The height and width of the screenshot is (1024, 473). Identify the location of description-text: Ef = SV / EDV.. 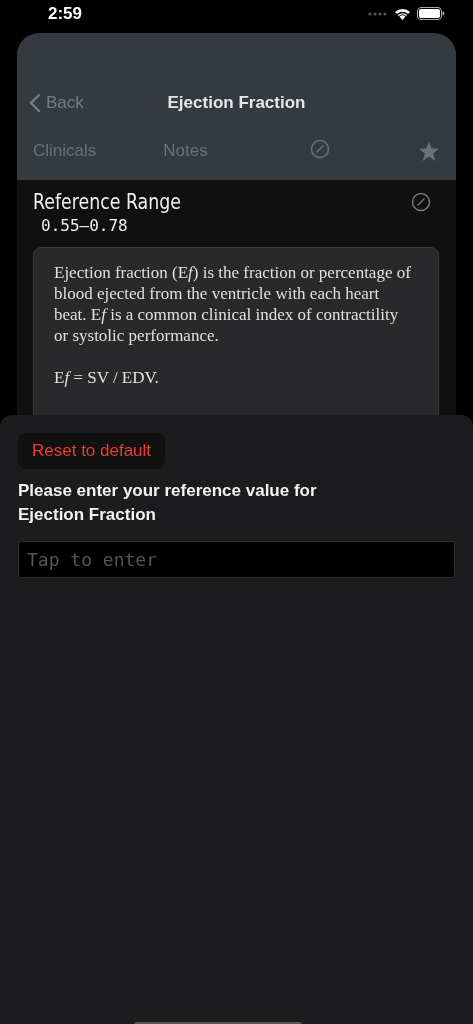
(107, 377).